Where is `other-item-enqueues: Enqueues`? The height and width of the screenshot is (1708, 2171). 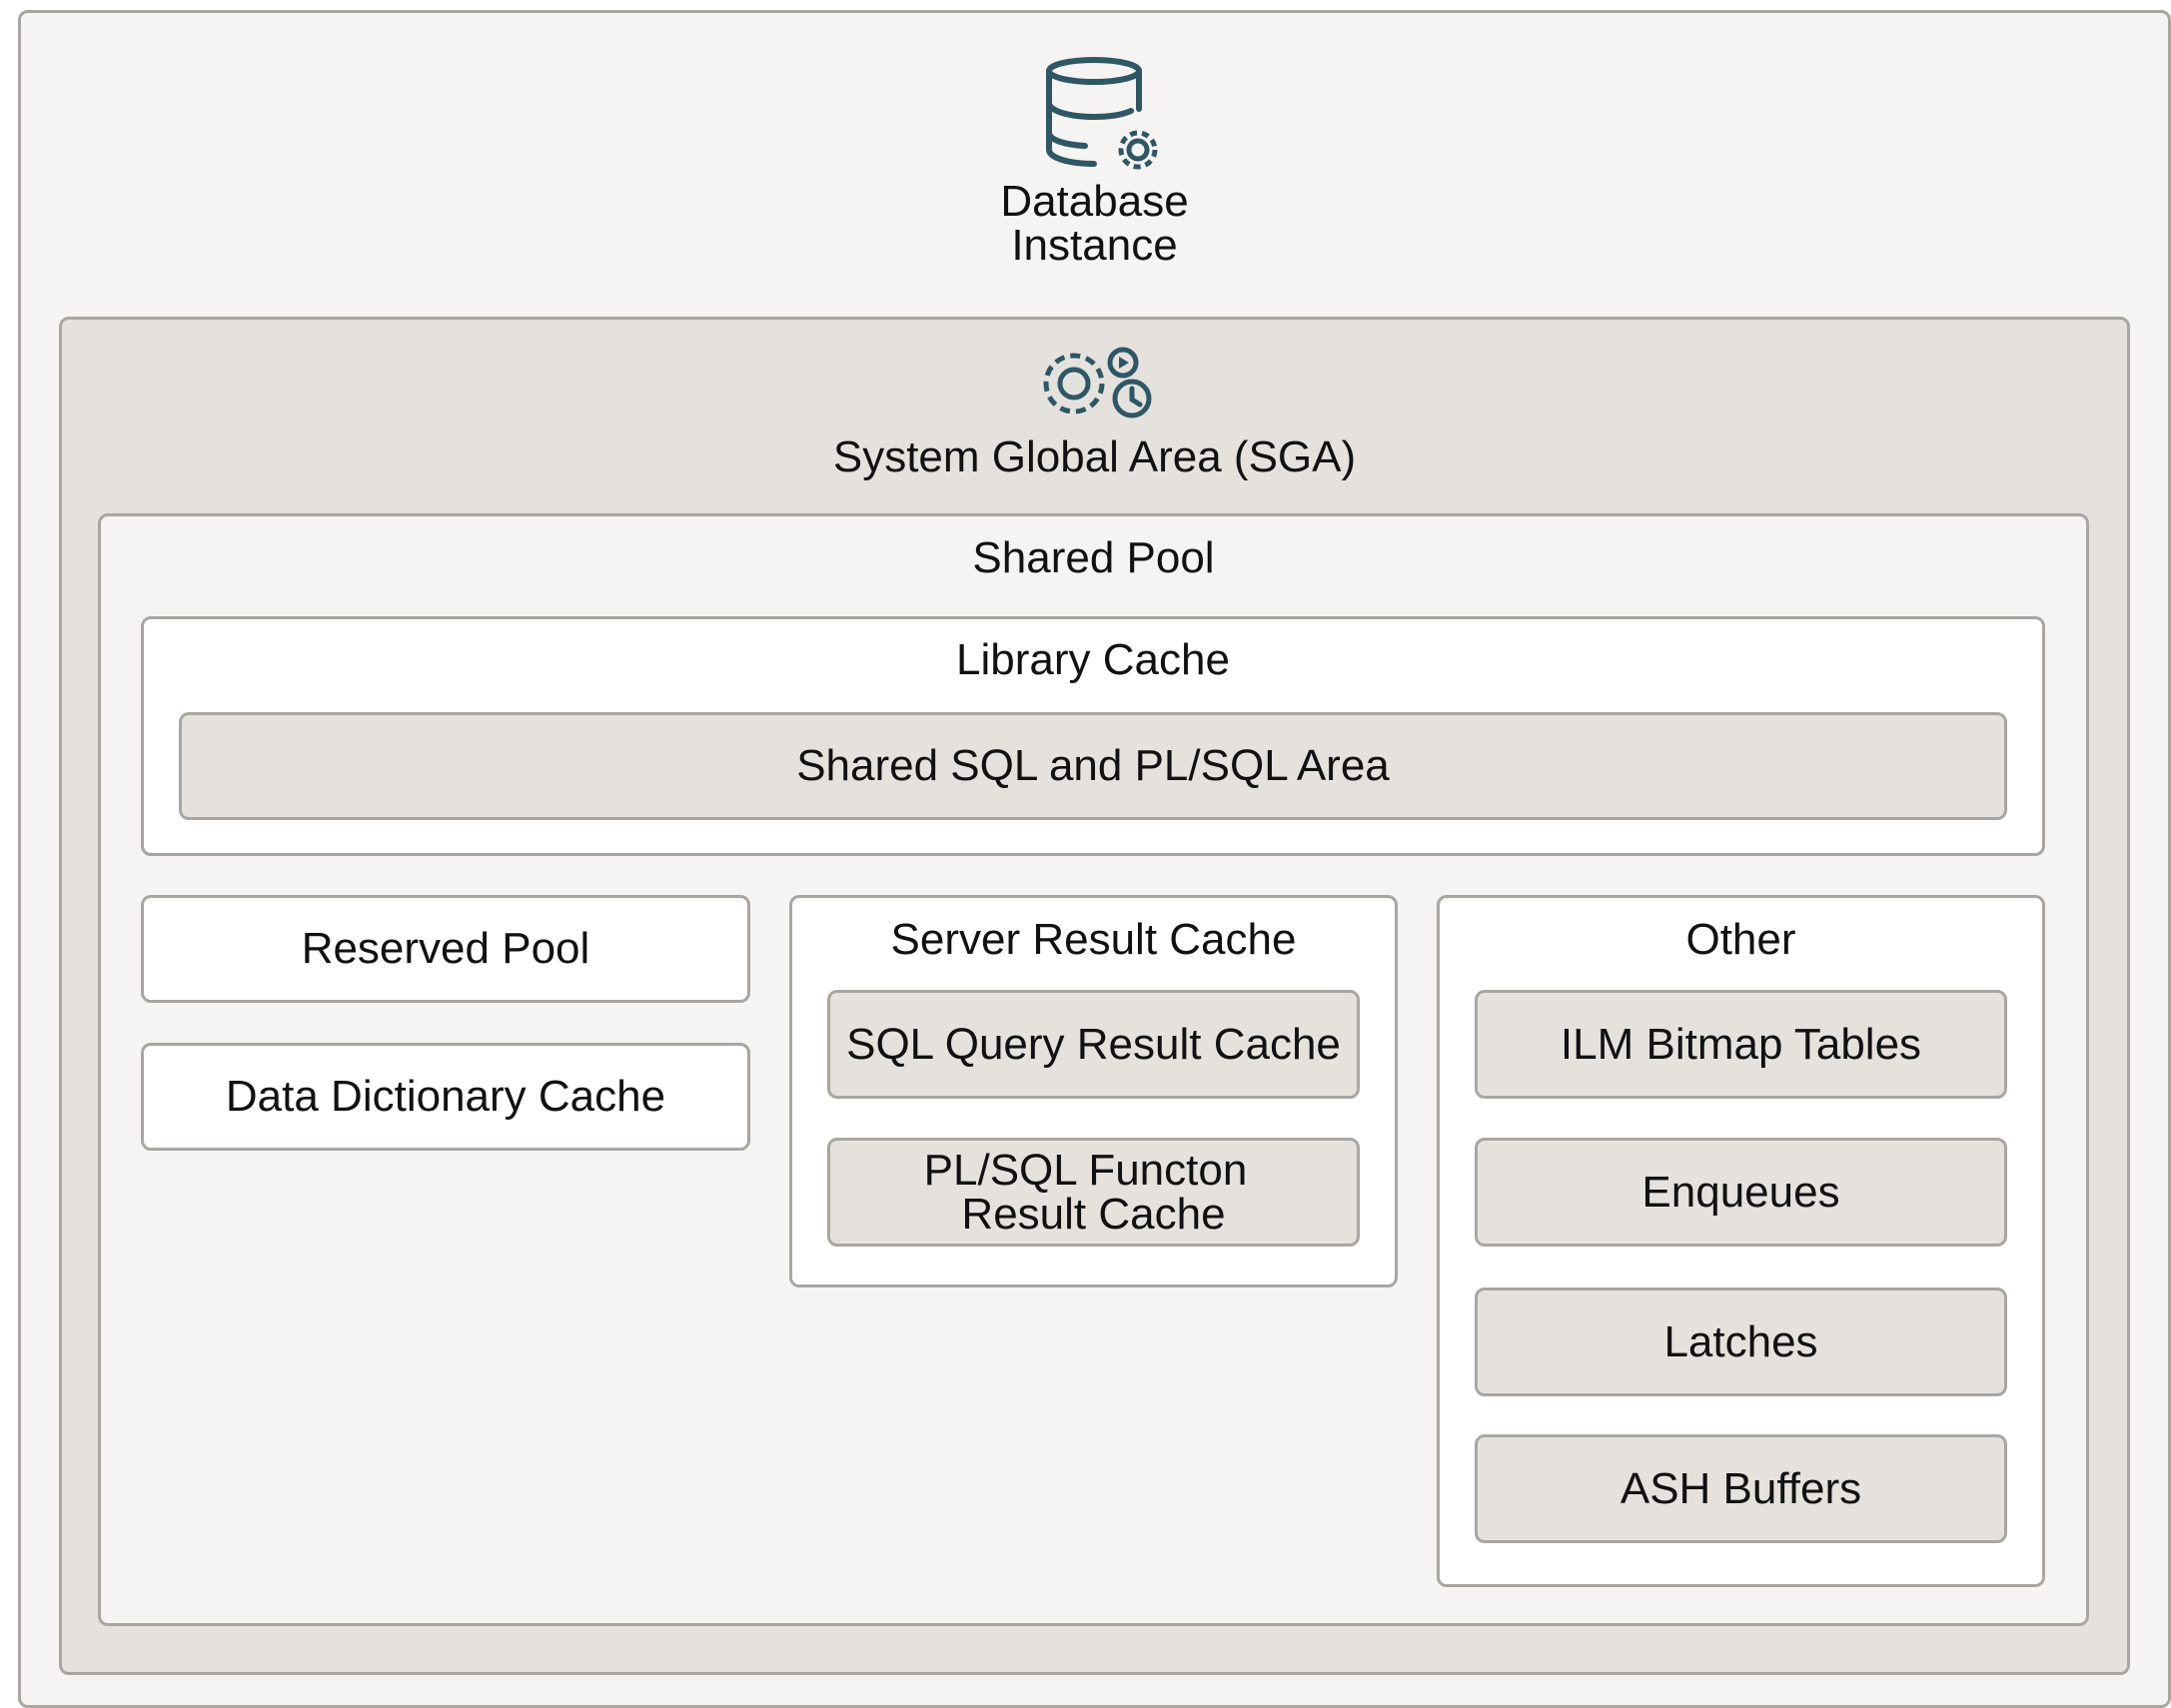 other-item-enqueues: Enqueues is located at coordinates (1741, 1192).